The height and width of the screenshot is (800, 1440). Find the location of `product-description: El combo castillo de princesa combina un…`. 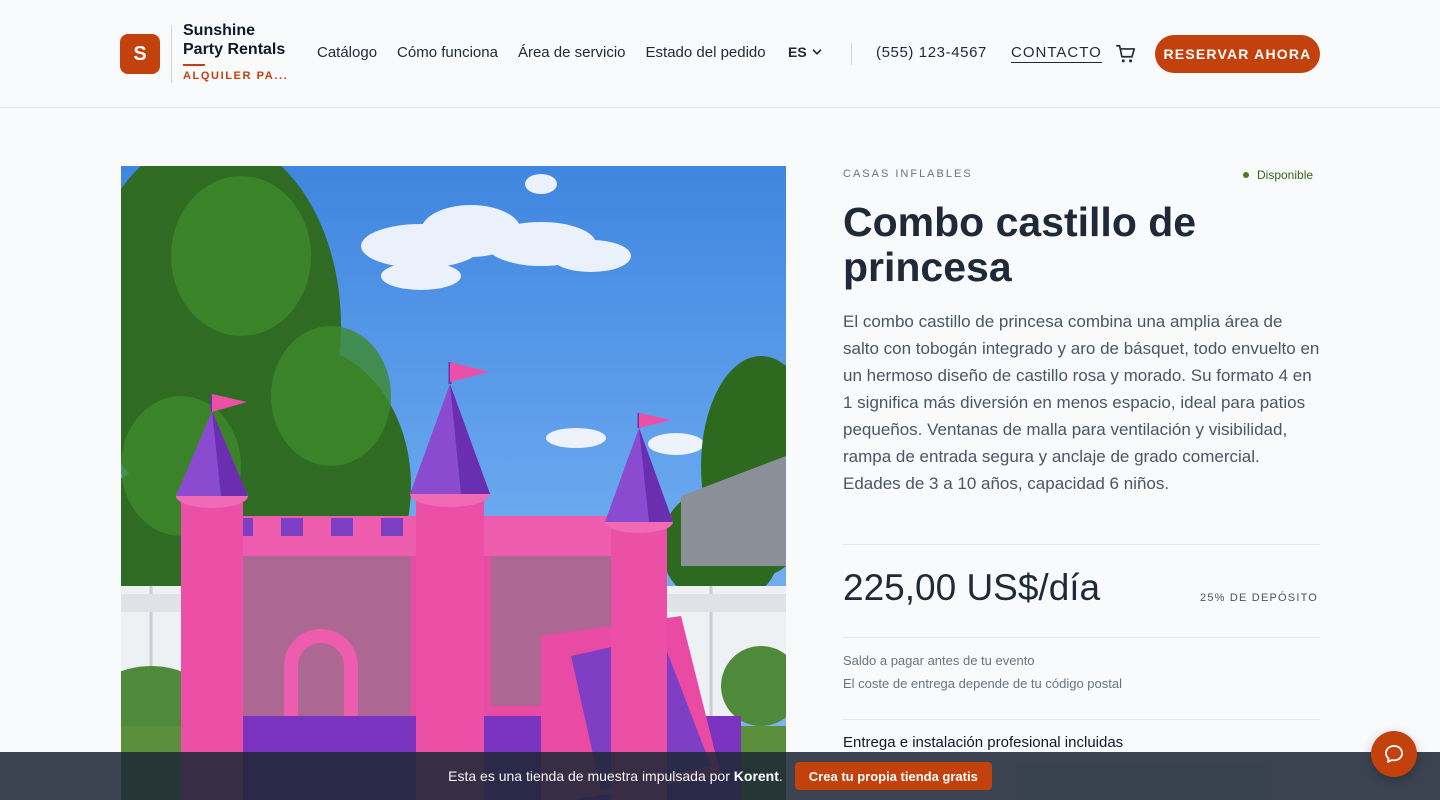

product-description: El combo castillo de princesa combina un… is located at coordinates (1081, 402).